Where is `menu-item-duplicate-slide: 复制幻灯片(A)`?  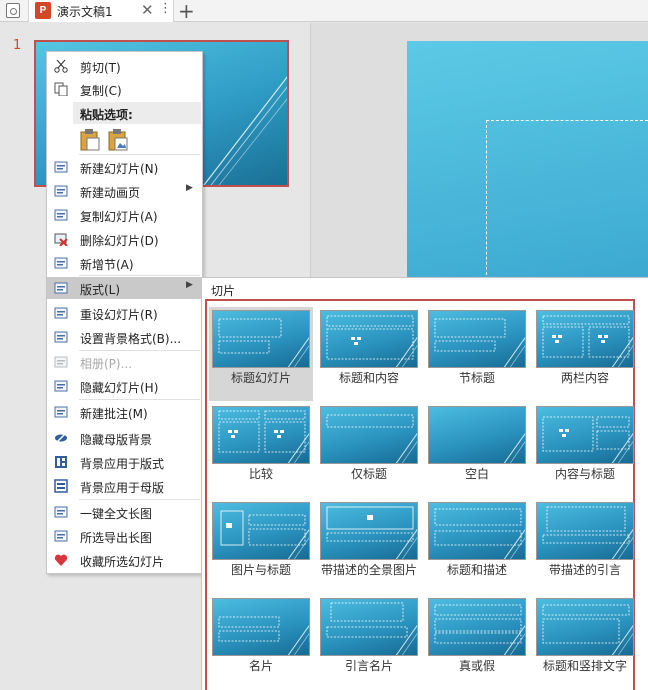 menu-item-duplicate-slide: 复制幻灯片(A) is located at coordinates (124, 215).